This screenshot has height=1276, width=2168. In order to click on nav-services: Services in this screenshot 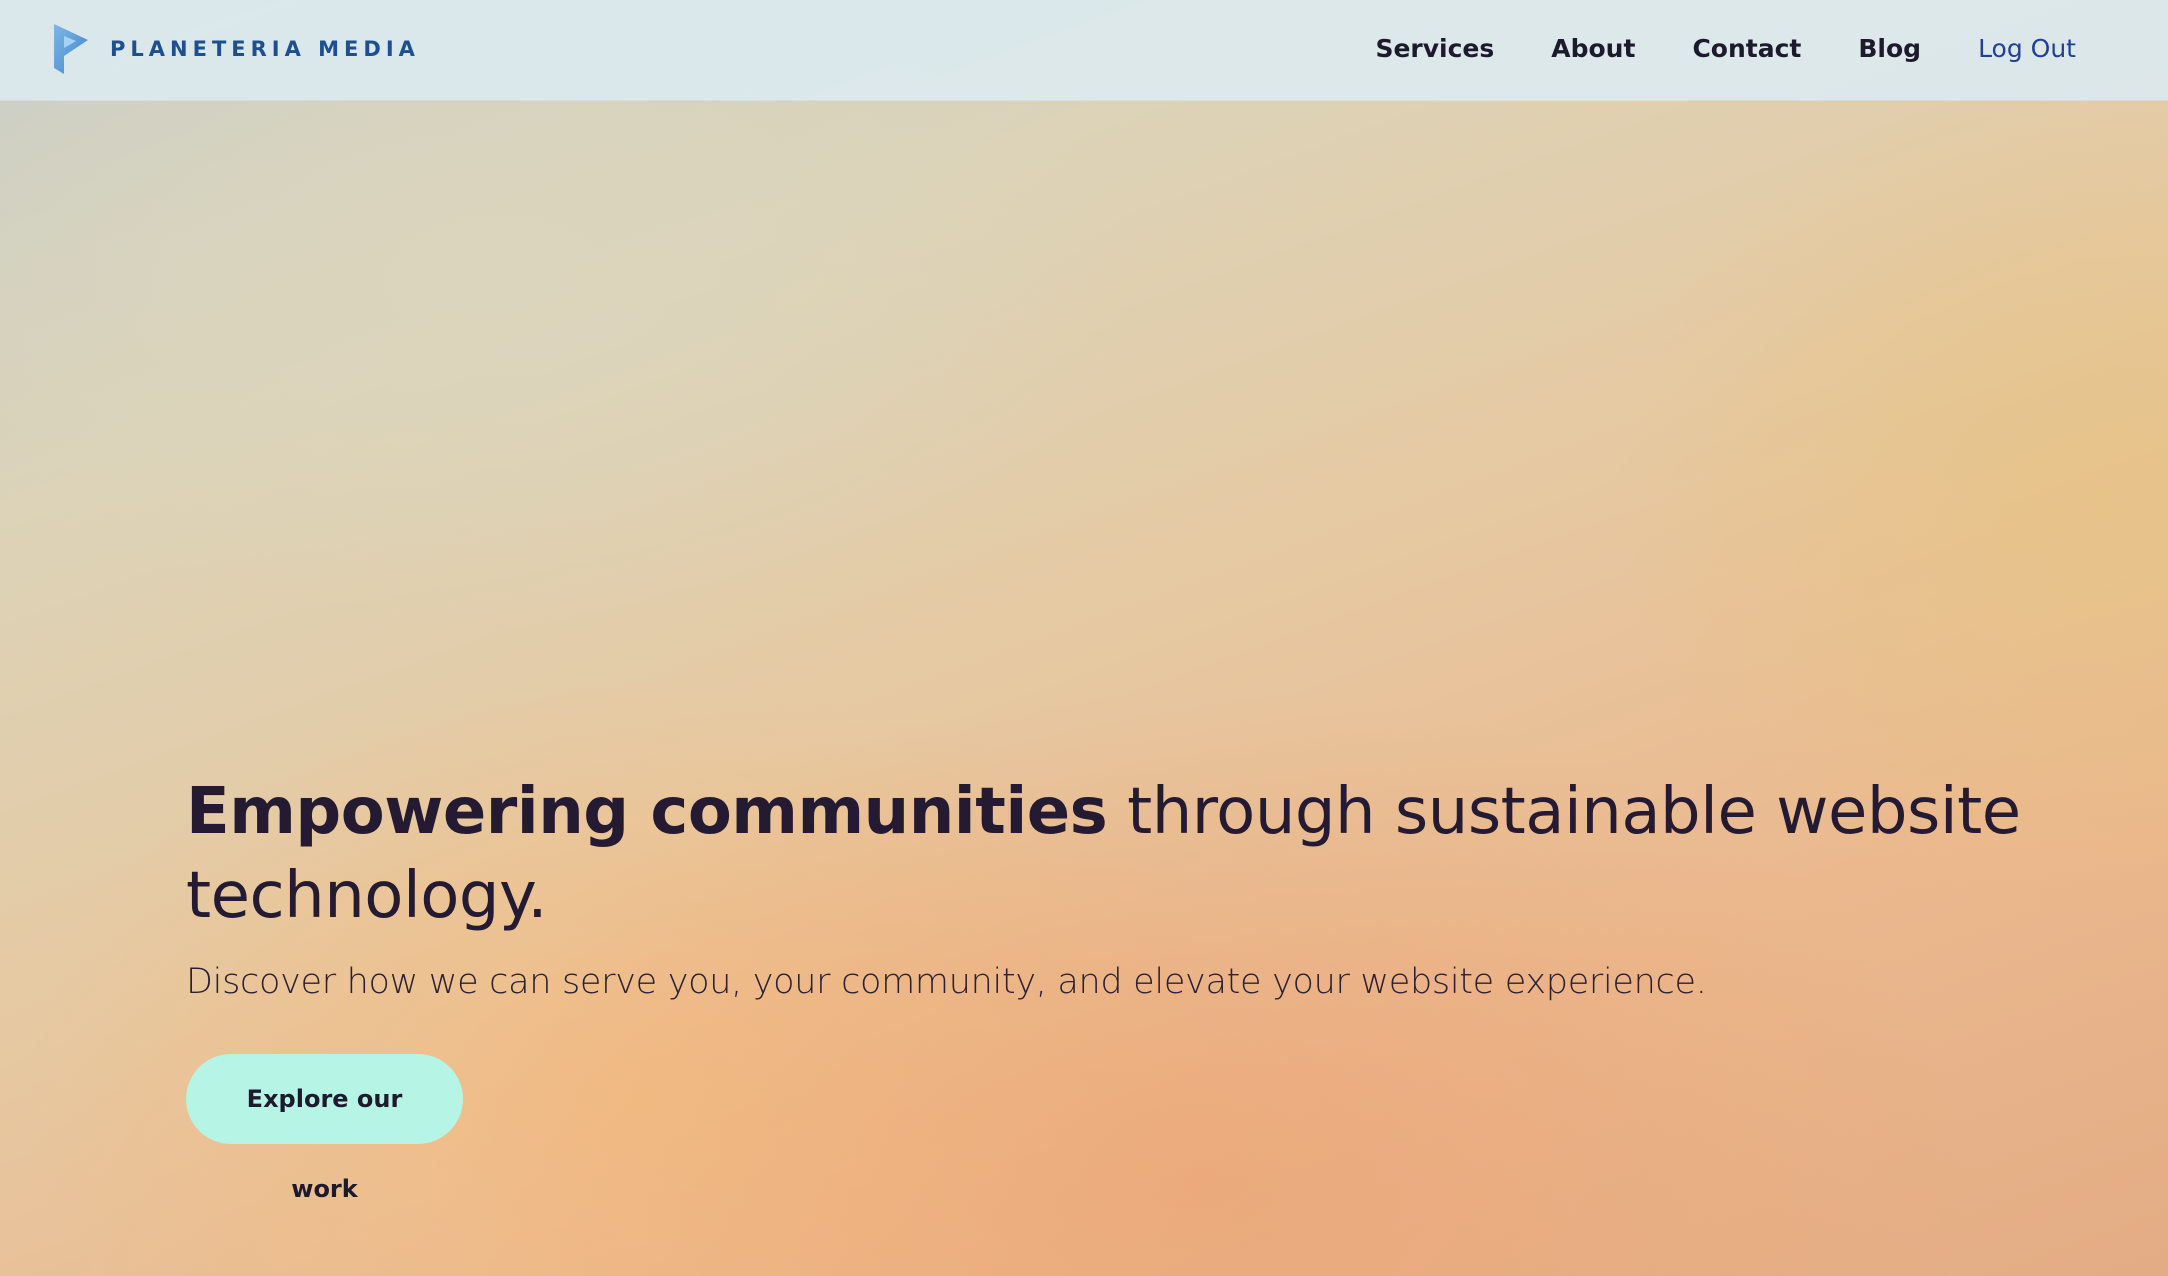, I will do `click(1434, 49)`.